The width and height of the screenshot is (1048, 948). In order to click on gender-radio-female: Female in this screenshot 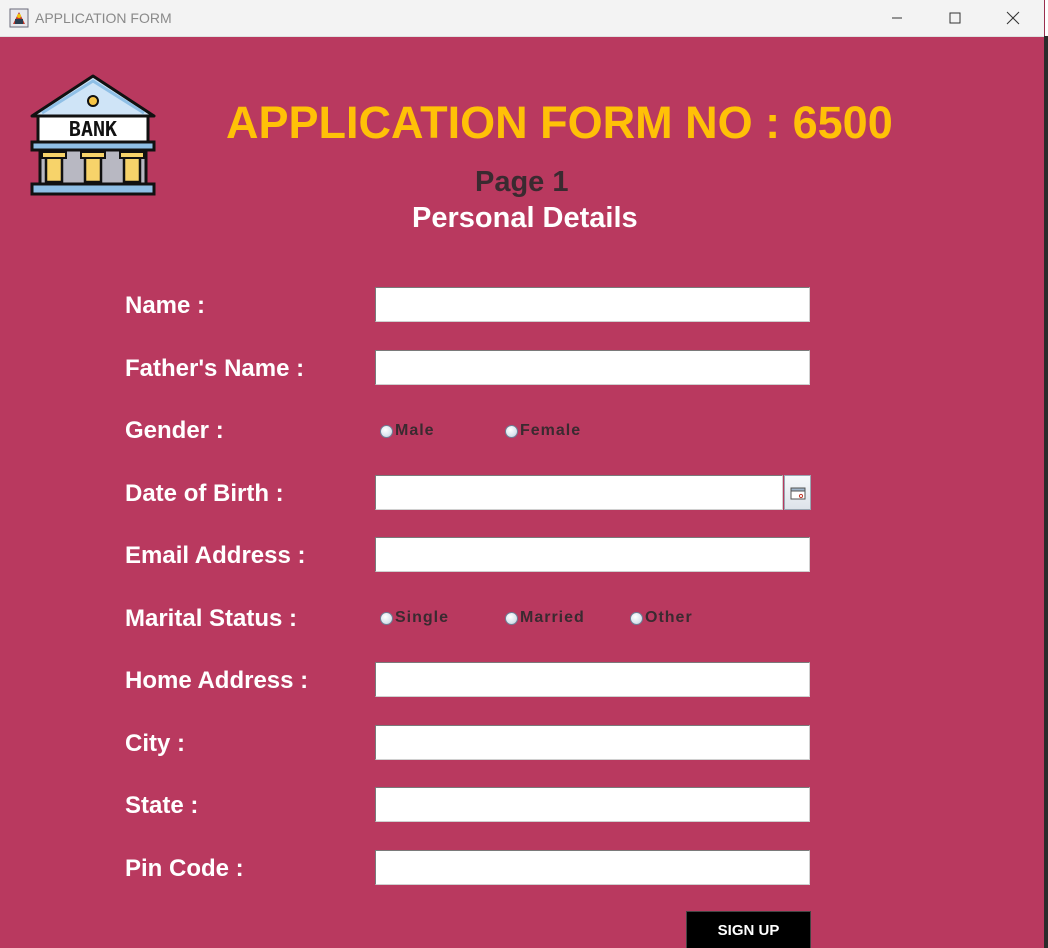, I will do `click(543, 431)`.